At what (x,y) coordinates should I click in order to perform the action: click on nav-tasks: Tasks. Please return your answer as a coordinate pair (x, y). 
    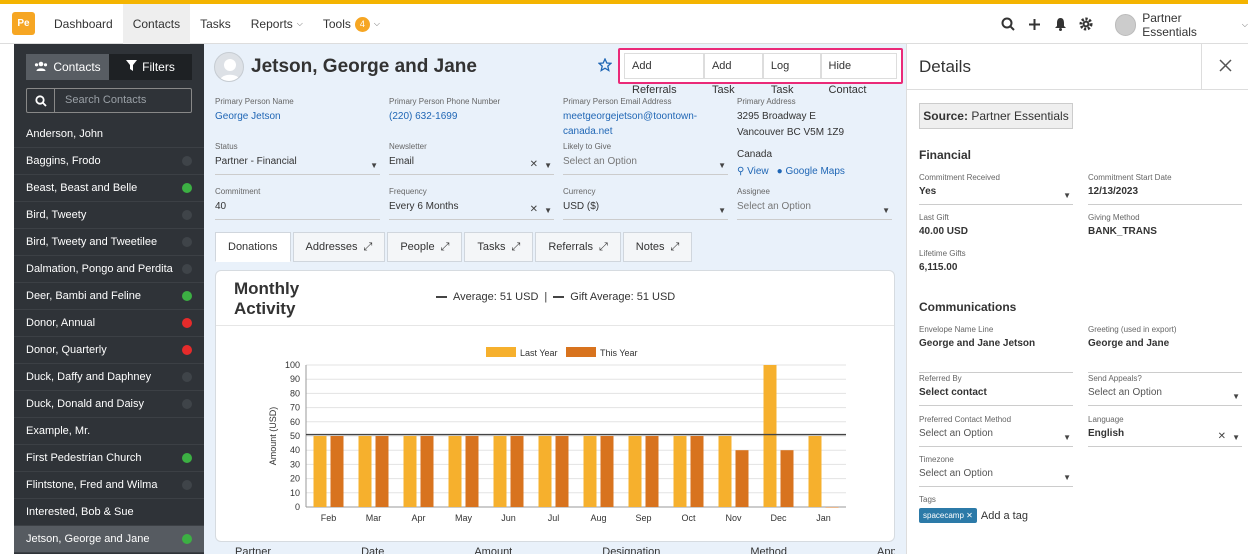
    Looking at the image, I should click on (215, 24).